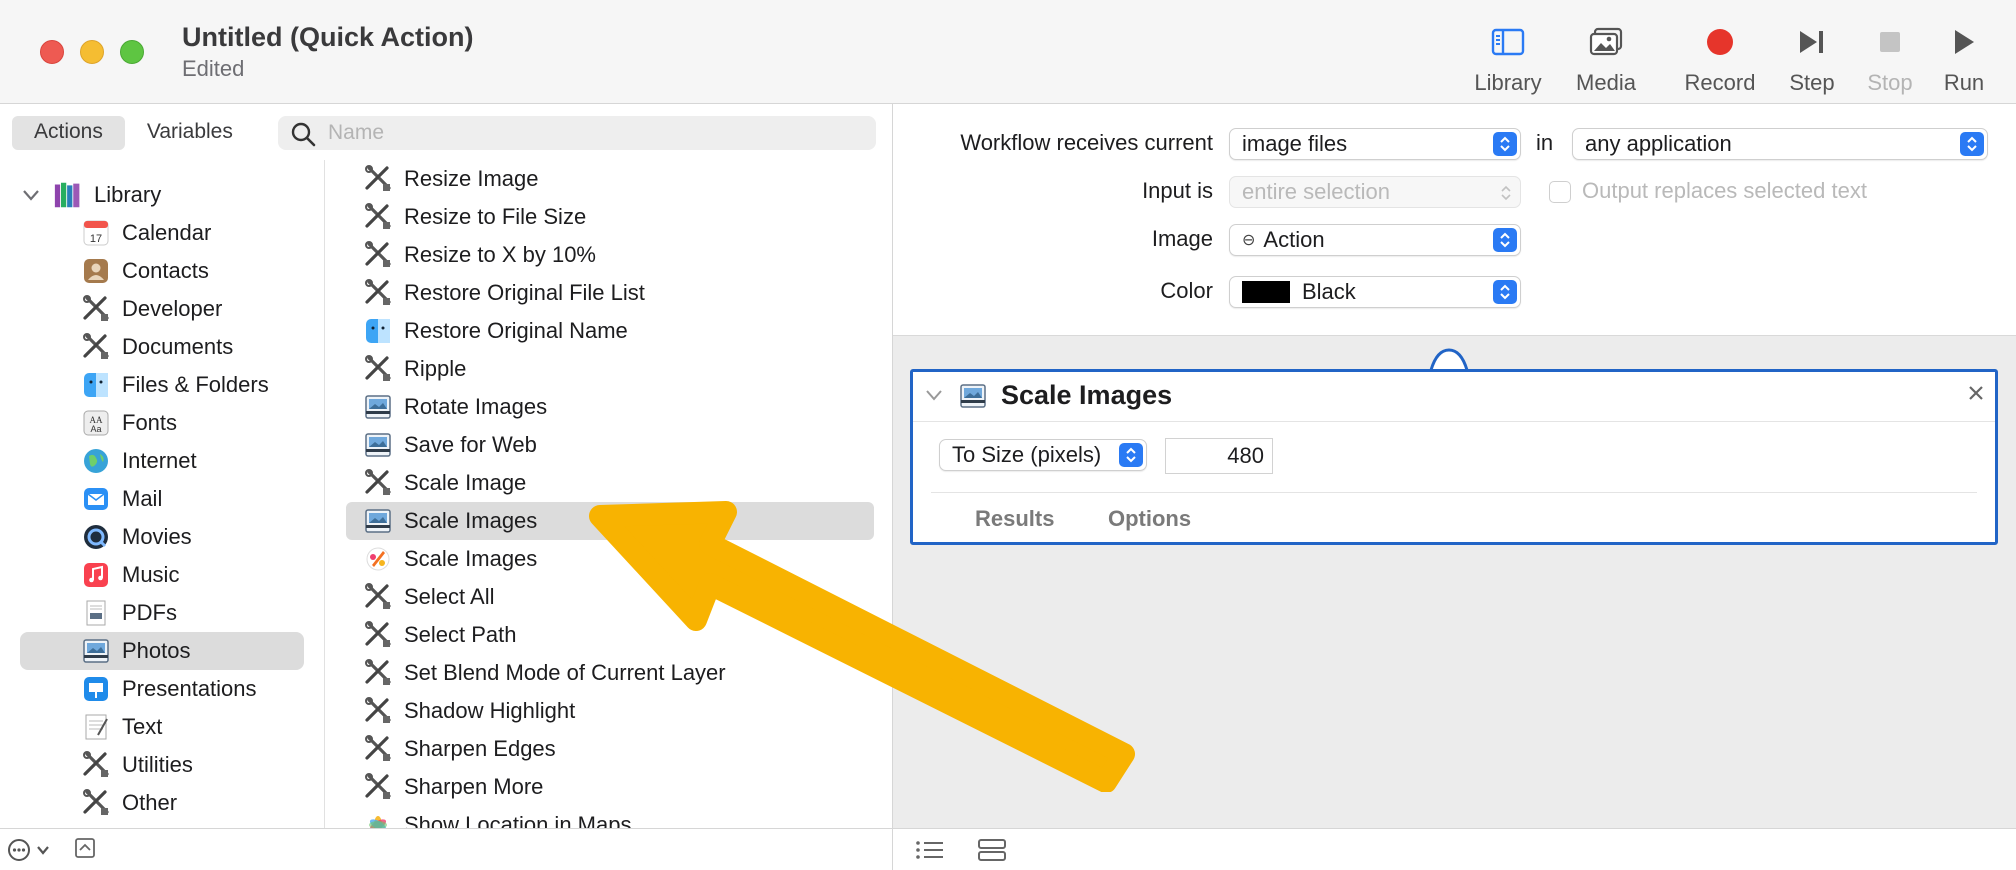  What do you see at coordinates (146, 233) in the screenshot?
I see `library-item: 17 Calendar` at bounding box center [146, 233].